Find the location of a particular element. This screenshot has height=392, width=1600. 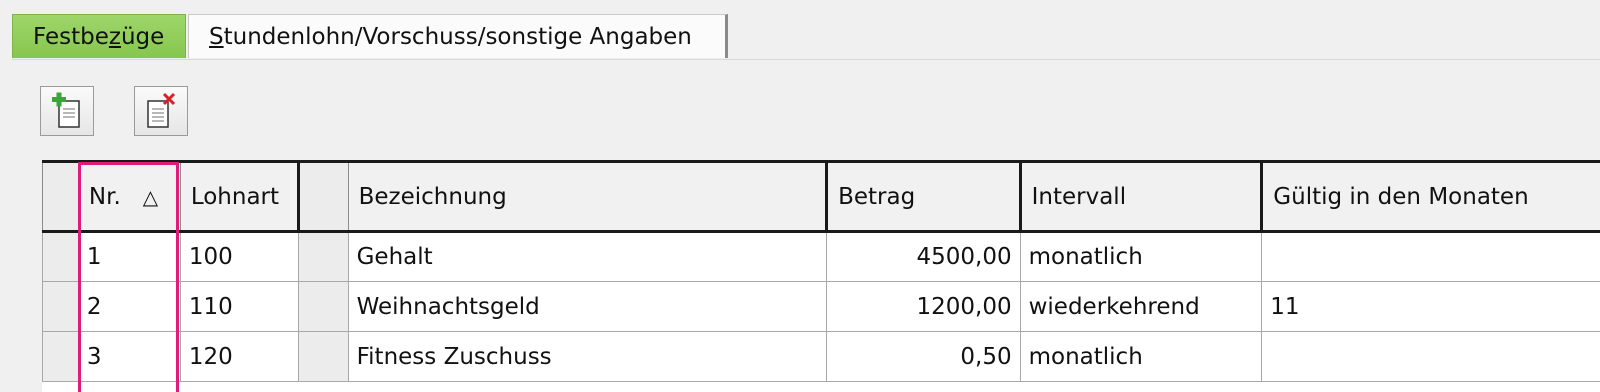

tab-divider is located at coordinates (806, 59).